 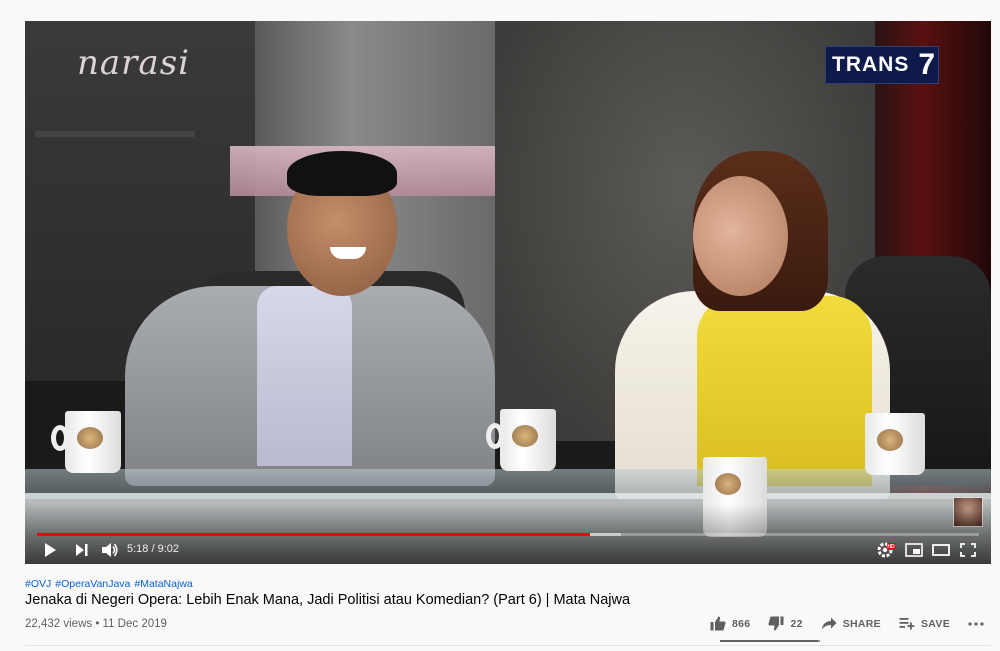 What do you see at coordinates (134, 63) in the screenshot?
I see `narasi-watermark: narasi` at bounding box center [134, 63].